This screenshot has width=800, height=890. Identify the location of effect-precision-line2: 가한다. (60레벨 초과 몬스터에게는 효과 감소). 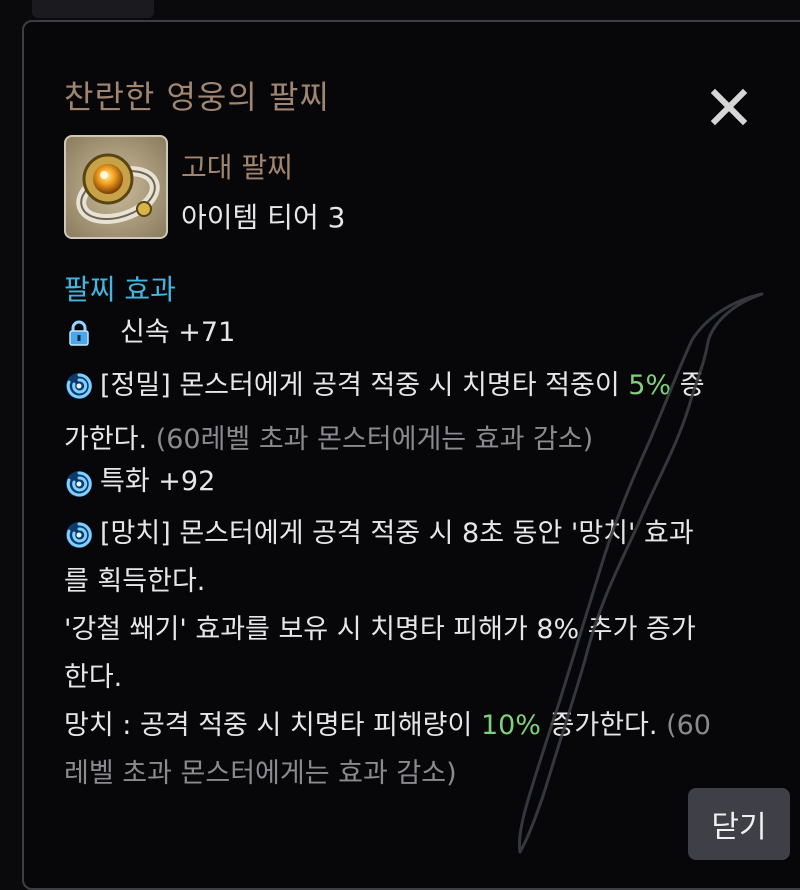
(328, 440).